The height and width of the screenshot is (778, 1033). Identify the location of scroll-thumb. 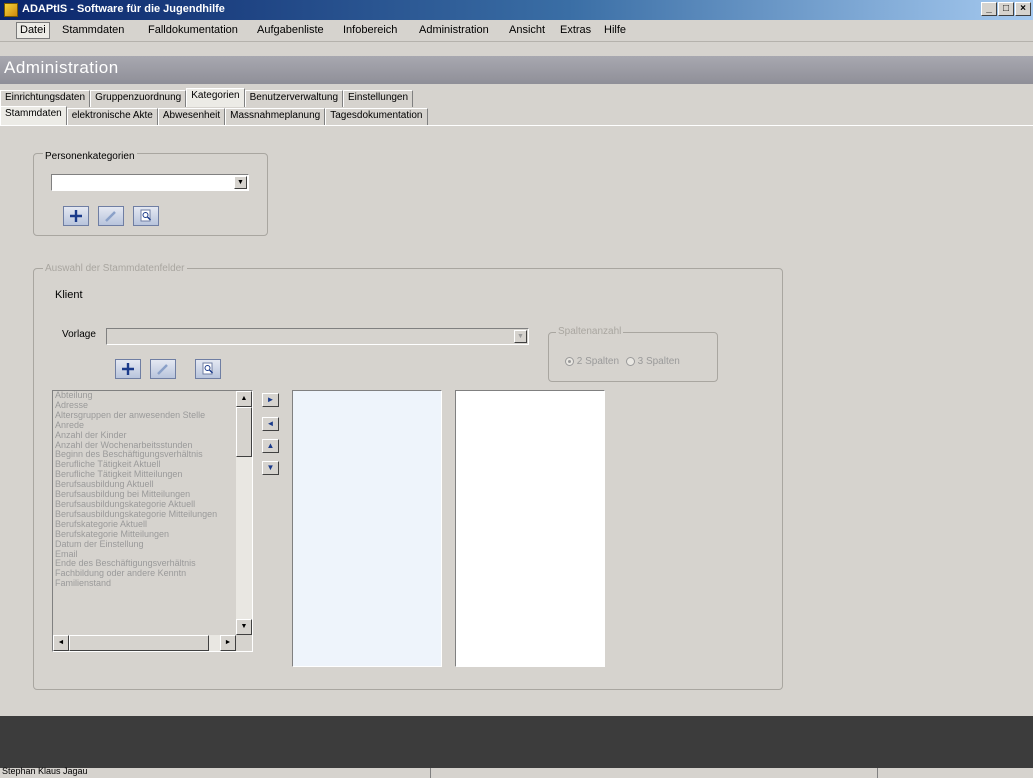
(244, 432).